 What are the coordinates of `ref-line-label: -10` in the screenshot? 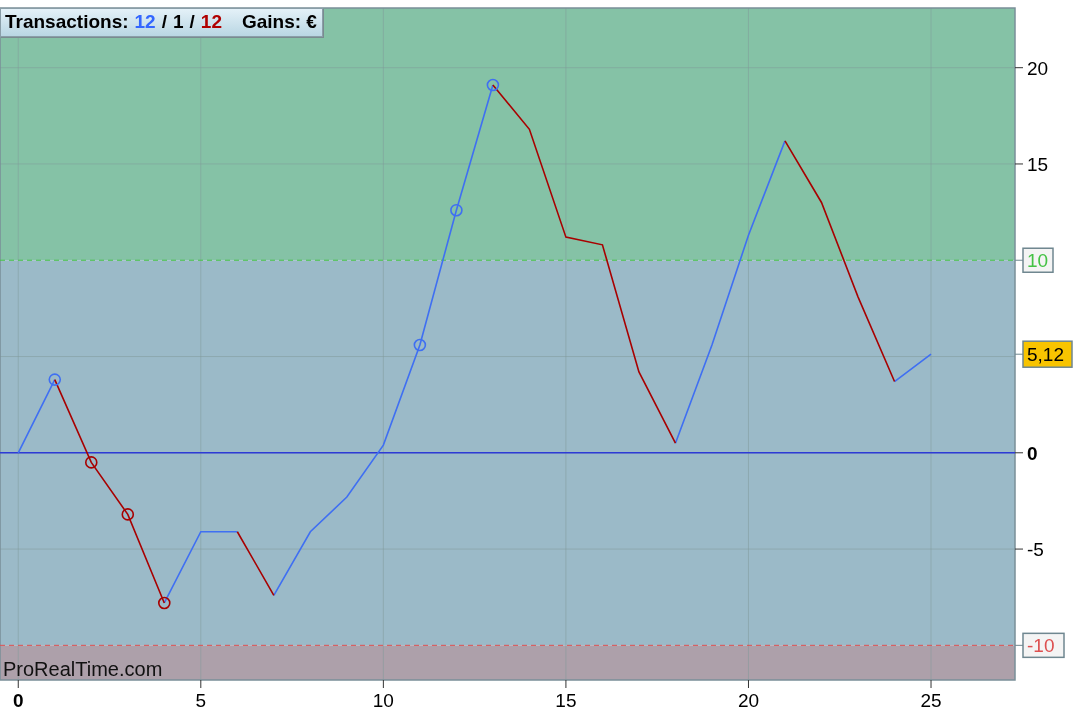 It's located at (1041, 646).